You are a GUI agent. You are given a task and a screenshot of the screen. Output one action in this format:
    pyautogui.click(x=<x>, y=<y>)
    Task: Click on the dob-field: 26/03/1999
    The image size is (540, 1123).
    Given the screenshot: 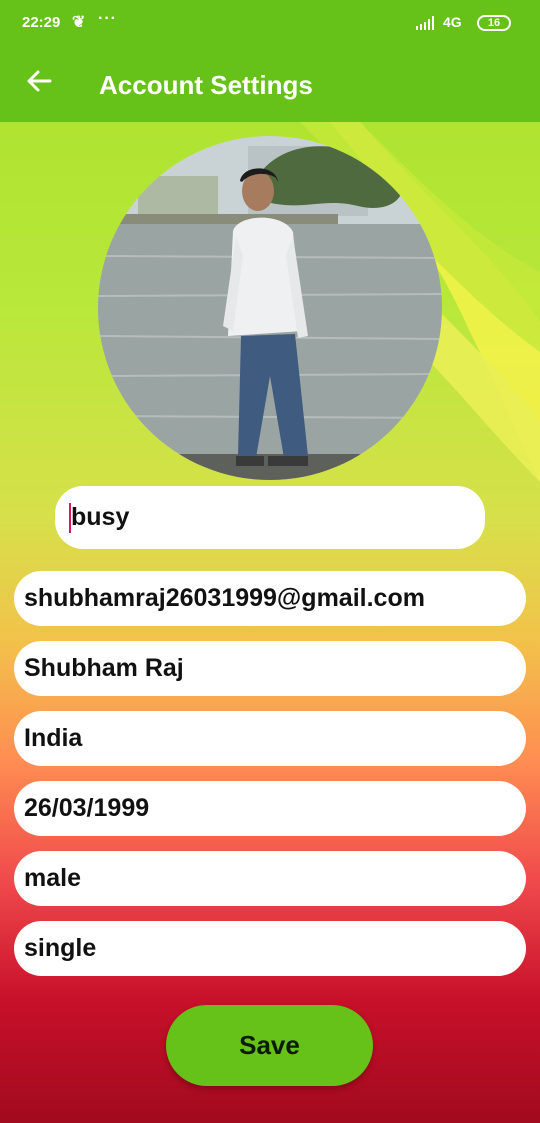 What is the action you would take?
    pyautogui.click(x=270, y=808)
    